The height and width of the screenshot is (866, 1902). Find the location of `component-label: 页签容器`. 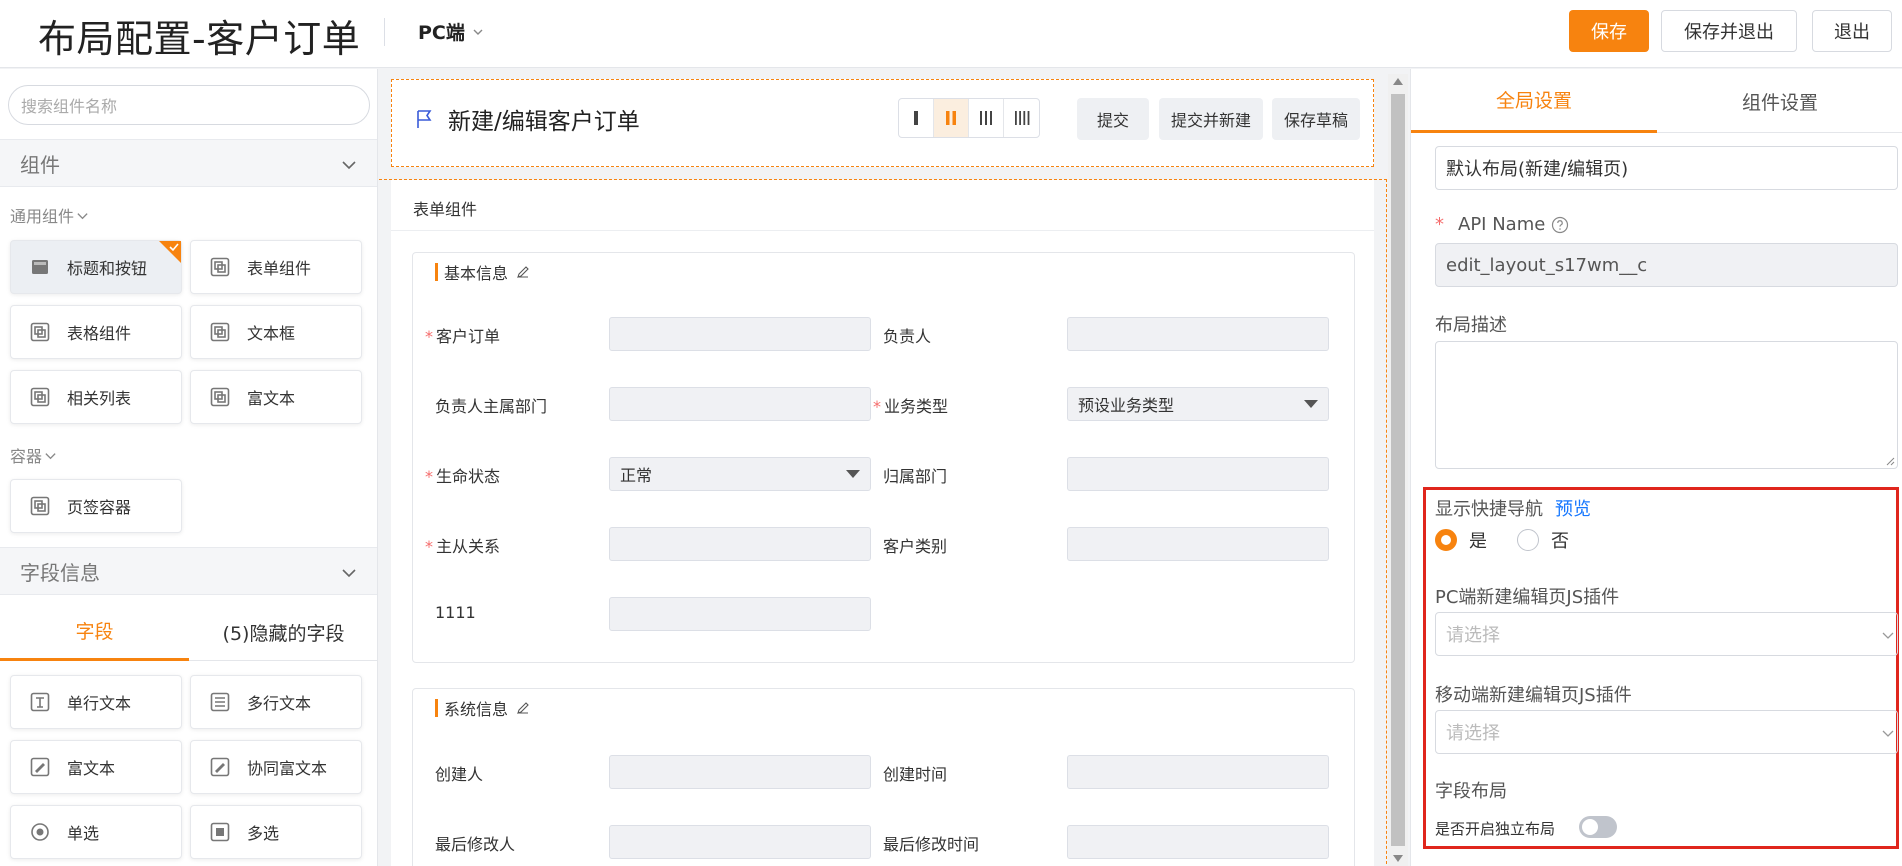

component-label: 页签容器 is located at coordinates (99, 507).